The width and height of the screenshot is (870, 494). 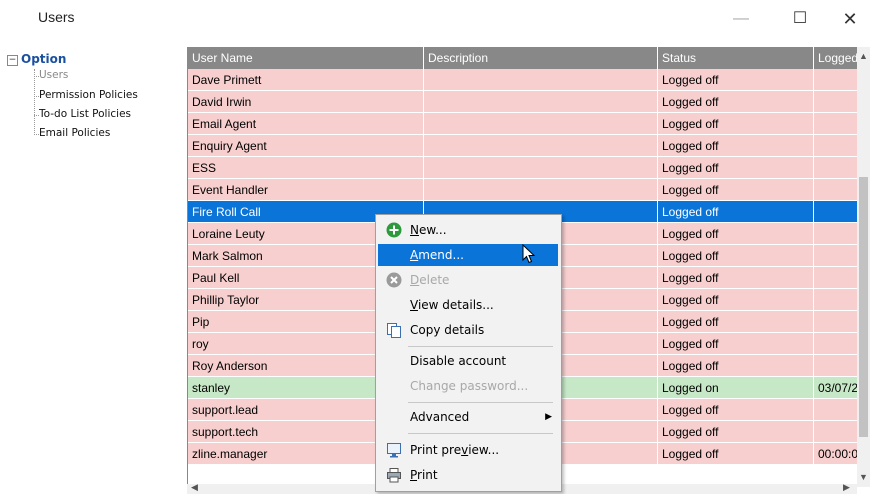 What do you see at coordinates (56, 17) in the screenshot?
I see `window-title: Users` at bounding box center [56, 17].